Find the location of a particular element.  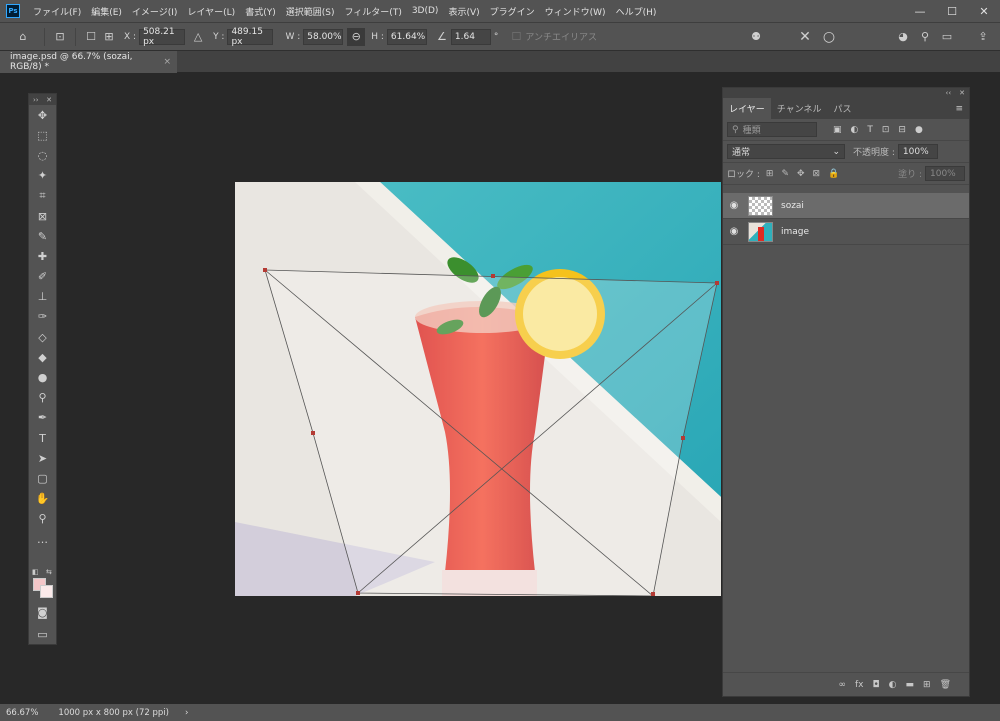

lock-artboard-icon: ⊠ is located at coordinates (817, 174).